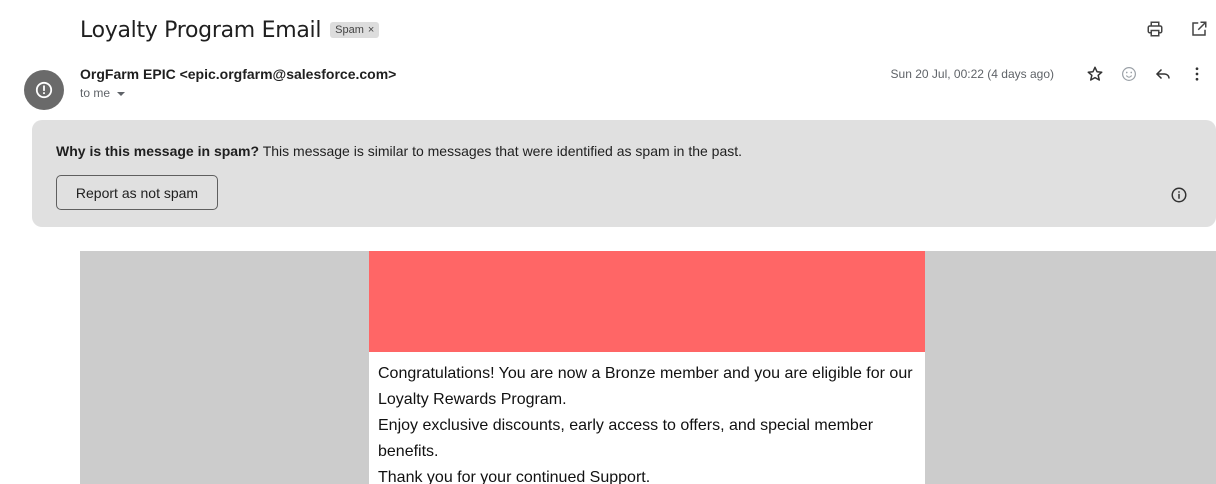  What do you see at coordinates (1179, 195) in the screenshot?
I see `info-icon` at bounding box center [1179, 195].